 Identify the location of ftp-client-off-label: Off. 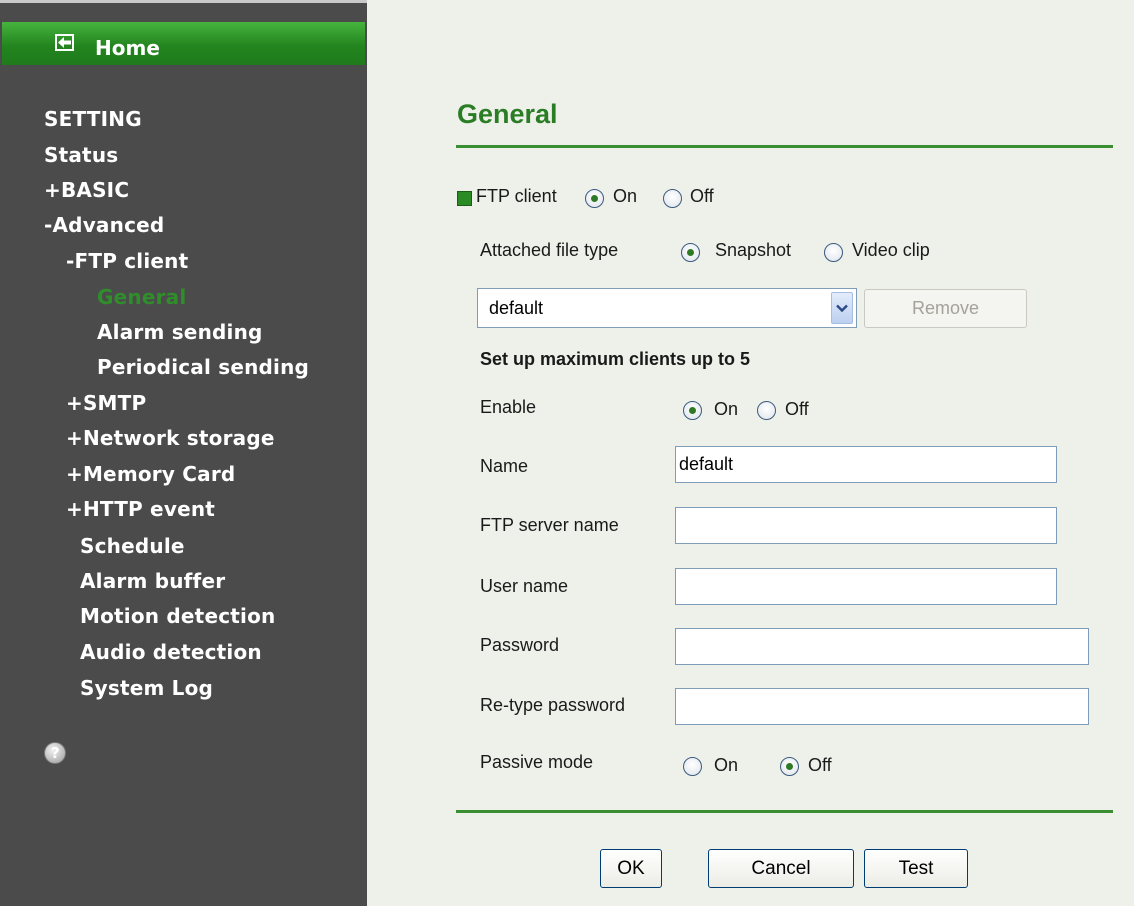
(702, 196).